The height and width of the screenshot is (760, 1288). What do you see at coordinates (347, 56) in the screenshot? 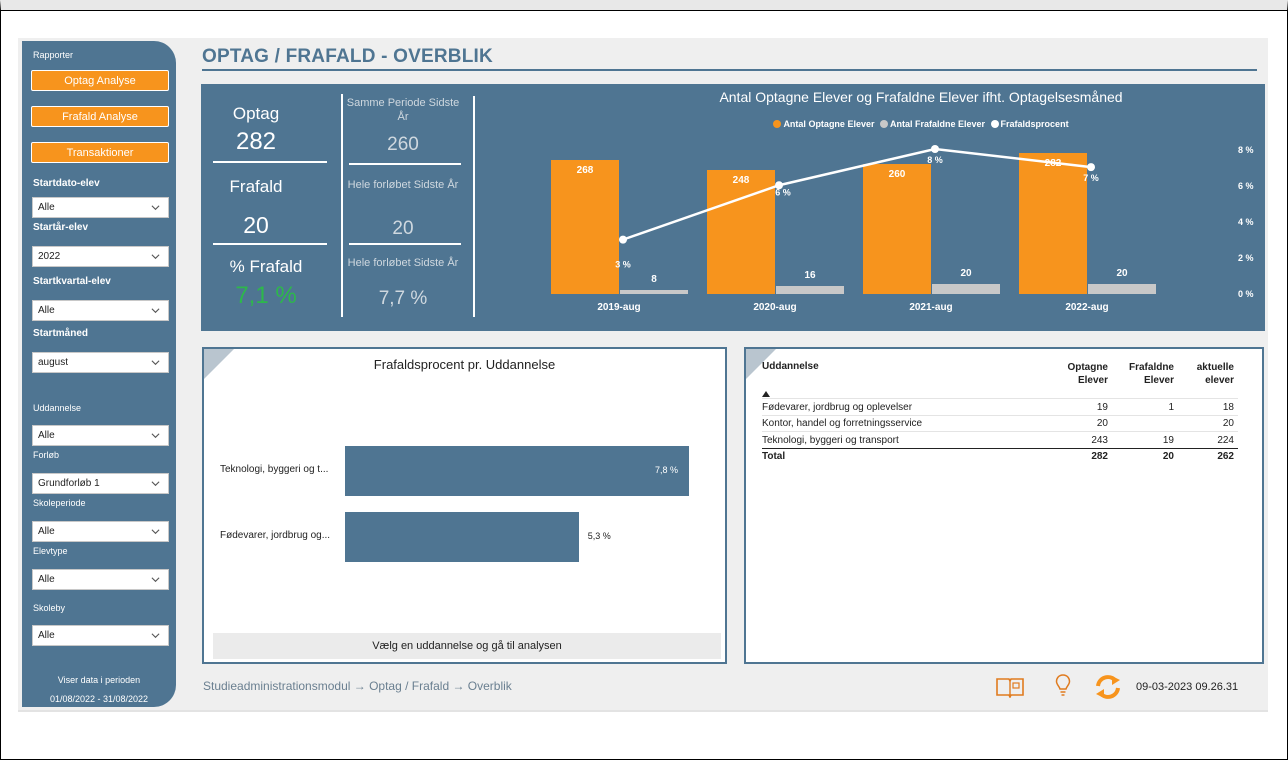
I see `page-title: OPTAG / FRAFALD - OVERBLIK` at bounding box center [347, 56].